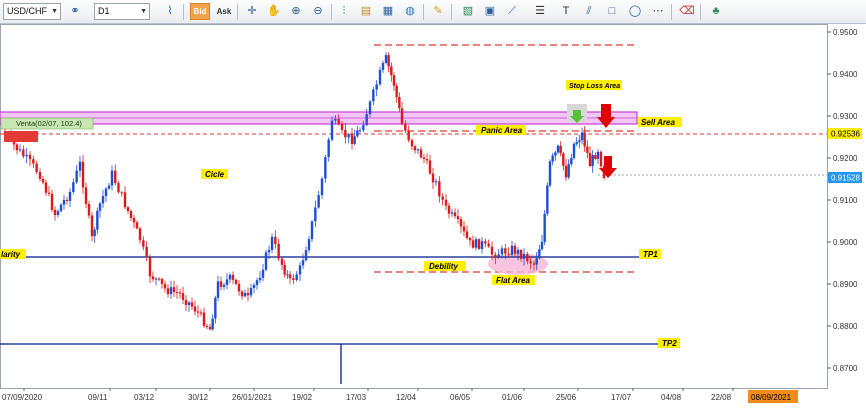 Image resolution: width=866 pixels, height=413 pixels. Describe the element at coordinates (566, 397) in the screenshot. I see `date-tick-label: 25/06` at that location.